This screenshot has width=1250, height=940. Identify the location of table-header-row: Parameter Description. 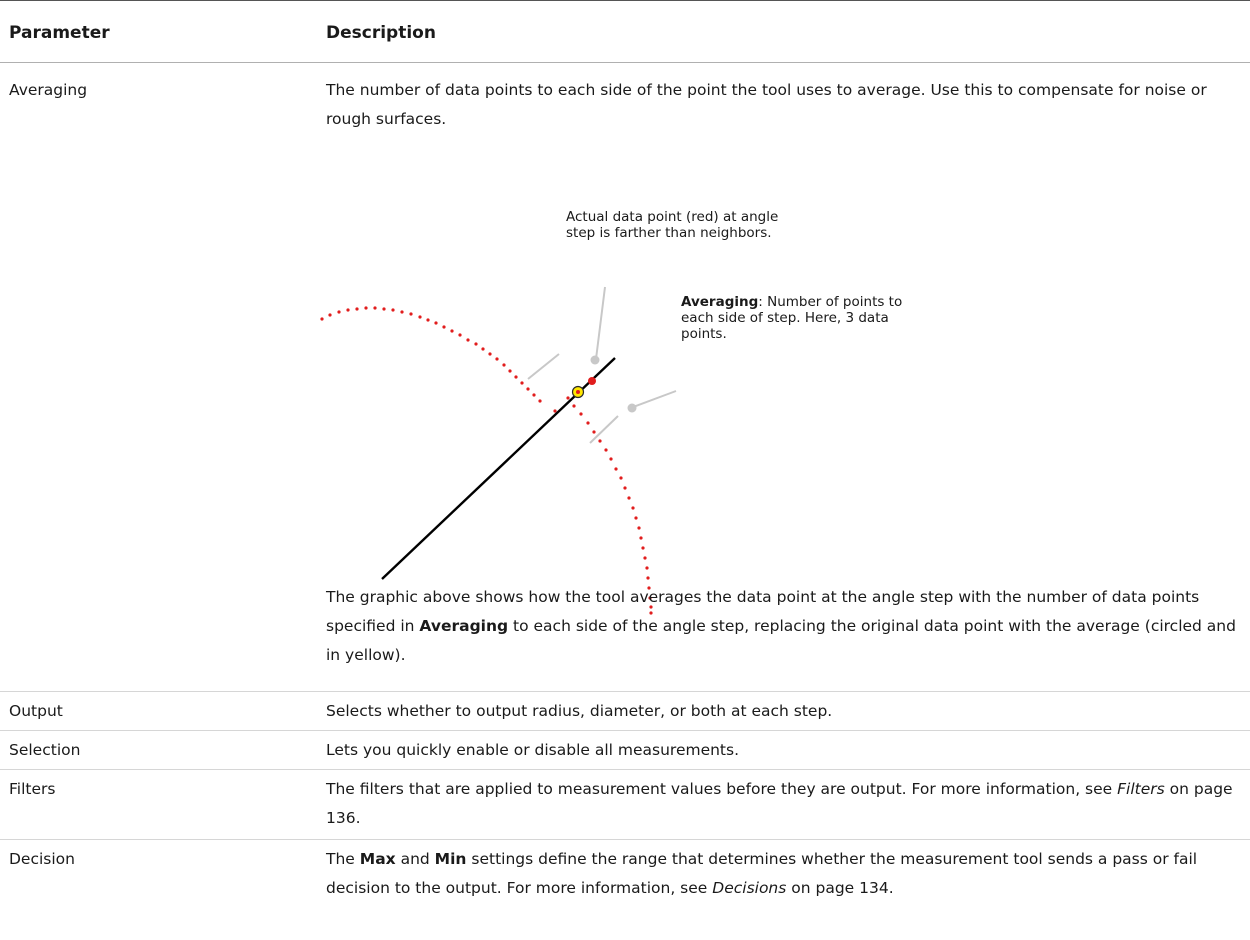
(625, 32).